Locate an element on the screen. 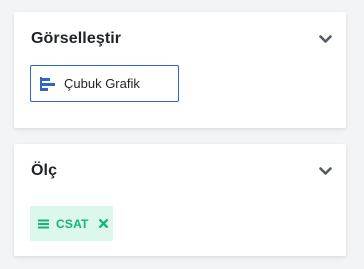 The image size is (364, 269). bar-chart-option-label: Çubuk Grafik is located at coordinates (102, 83).